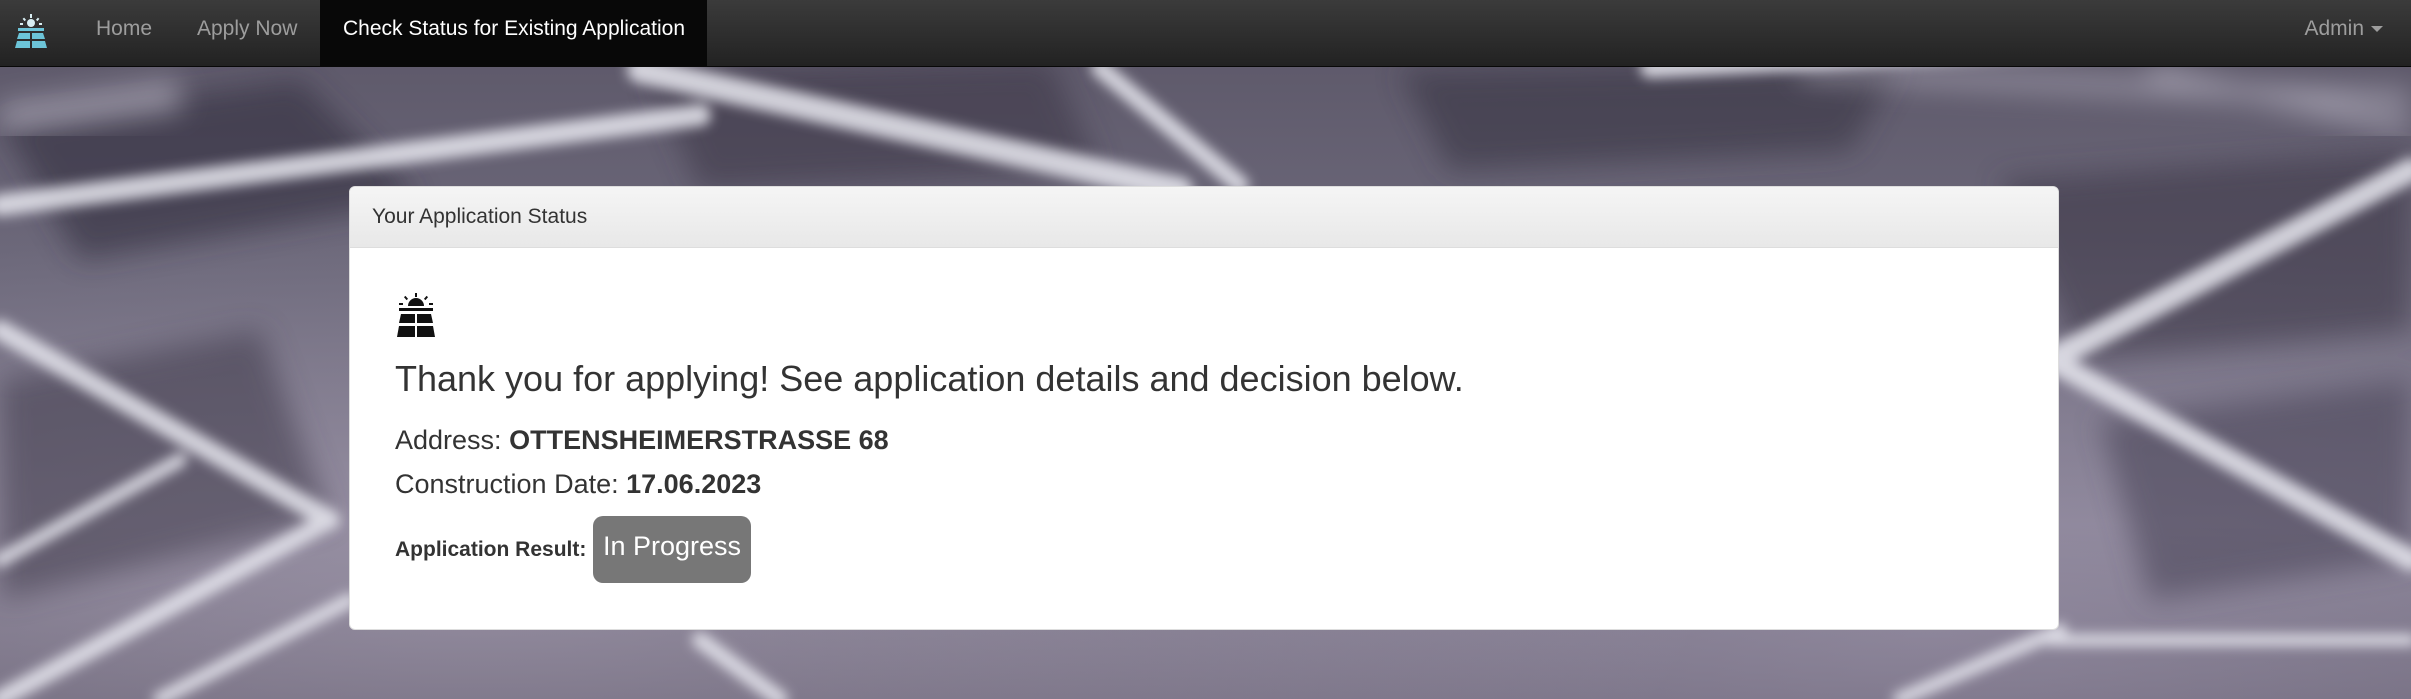  I want to click on application-result-label: Application Result:, so click(491, 549).